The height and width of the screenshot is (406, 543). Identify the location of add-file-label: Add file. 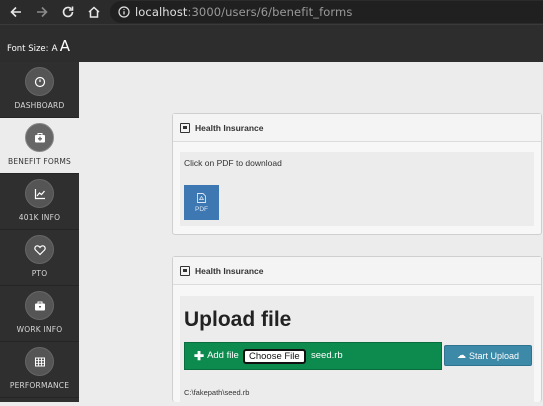
(223, 355).